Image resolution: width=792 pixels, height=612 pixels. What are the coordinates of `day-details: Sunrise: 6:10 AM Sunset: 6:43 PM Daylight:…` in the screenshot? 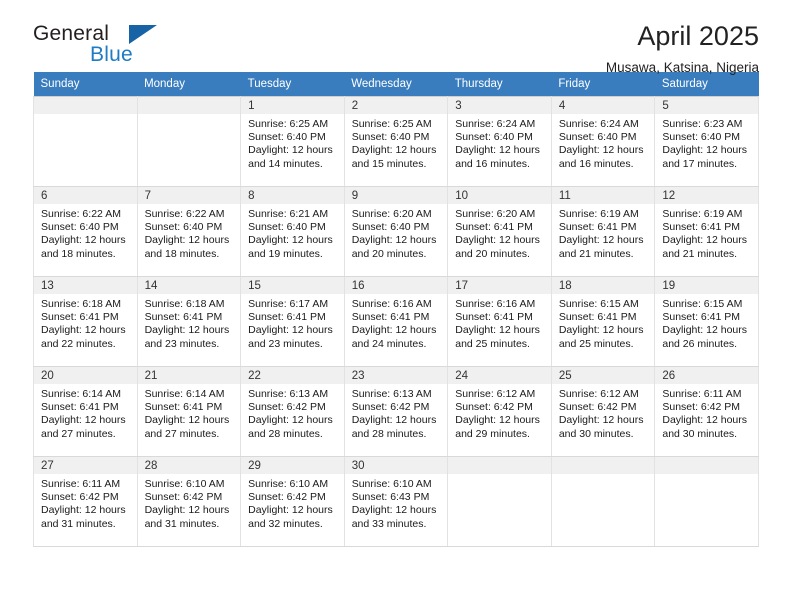 It's located at (396, 502).